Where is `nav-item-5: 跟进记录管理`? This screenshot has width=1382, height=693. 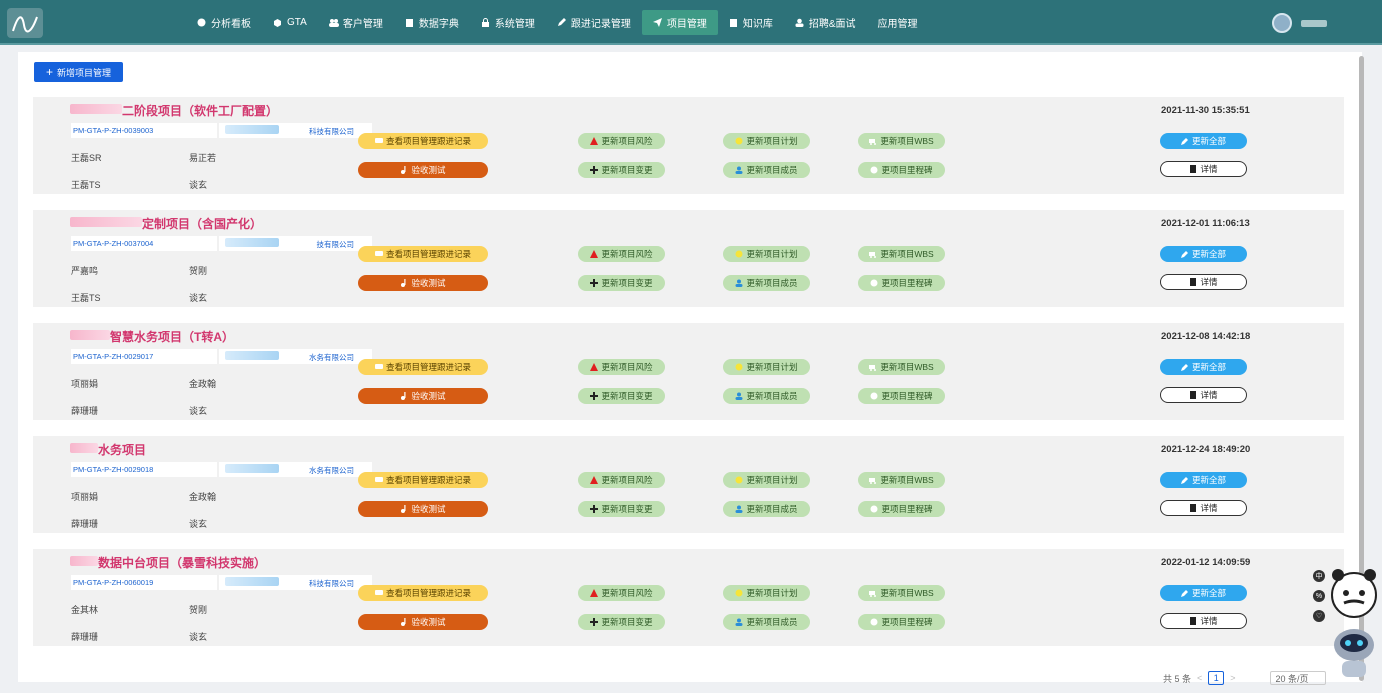
nav-item-5: 跟进记录管理 is located at coordinates (594, 22).